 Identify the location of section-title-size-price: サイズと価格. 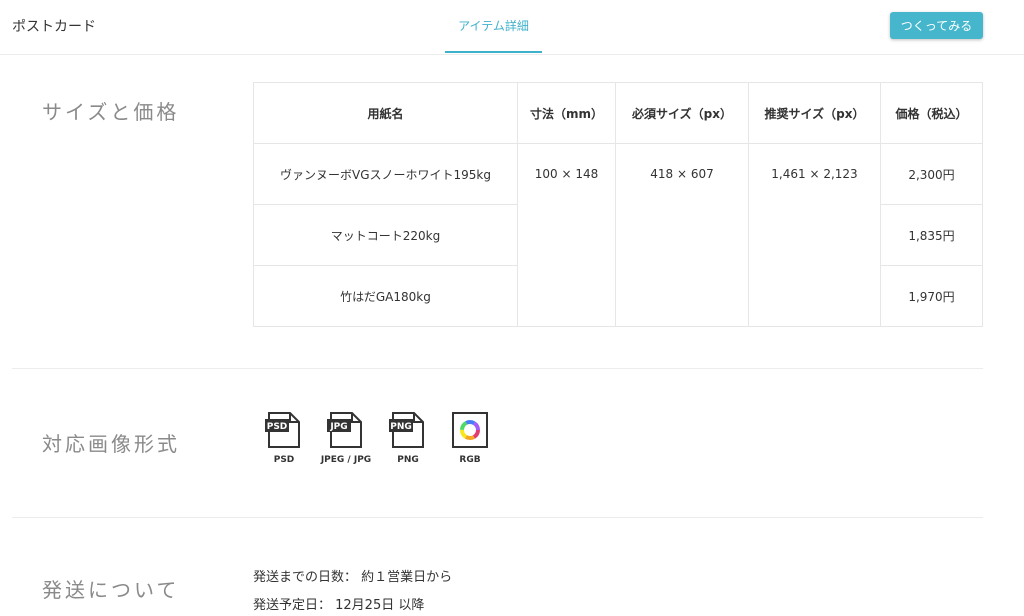
(111, 112).